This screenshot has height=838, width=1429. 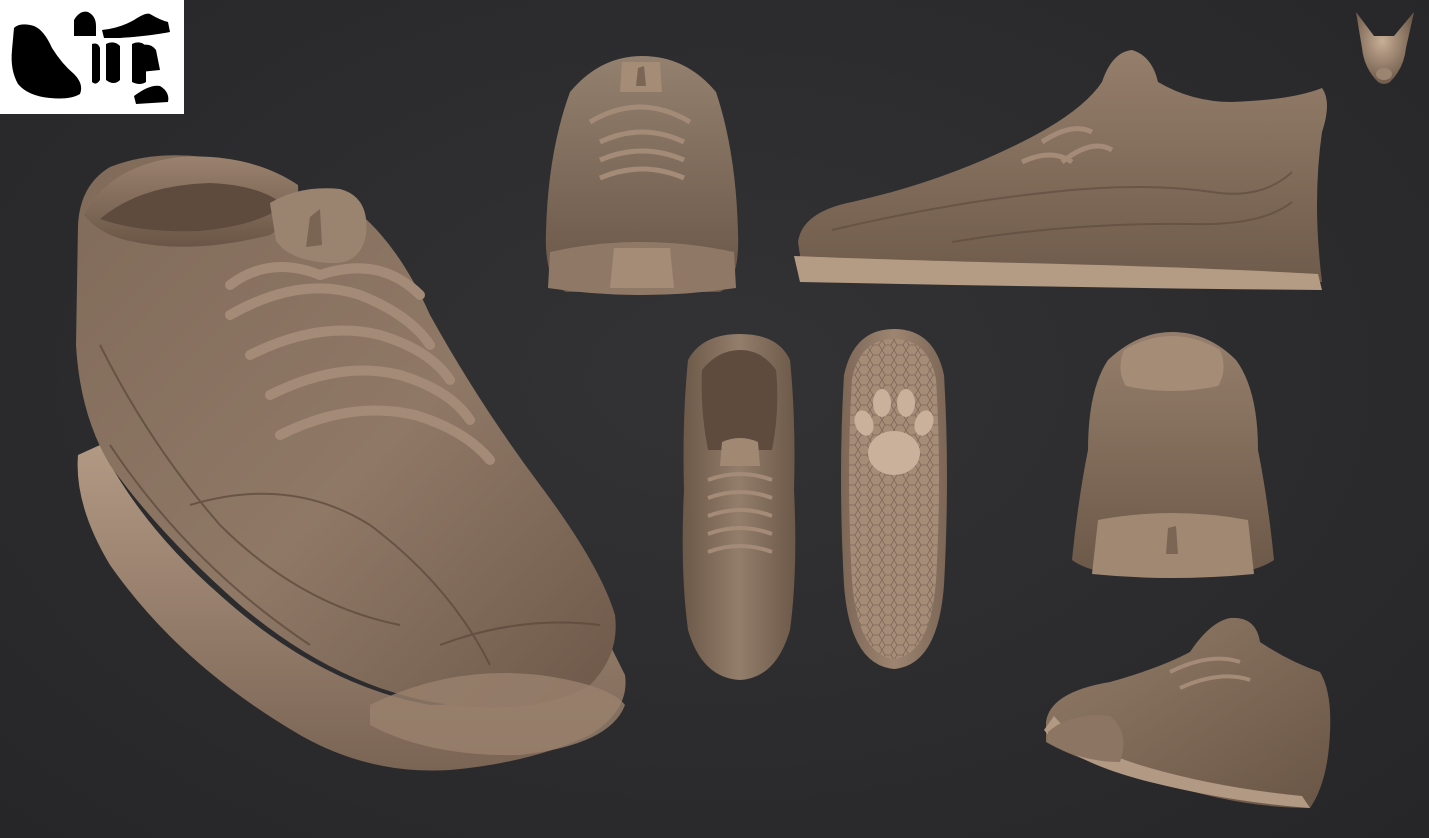 What do you see at coordinates (642, 176) in the screenshot?
I see `front-view` at bounding box center [642, 176].